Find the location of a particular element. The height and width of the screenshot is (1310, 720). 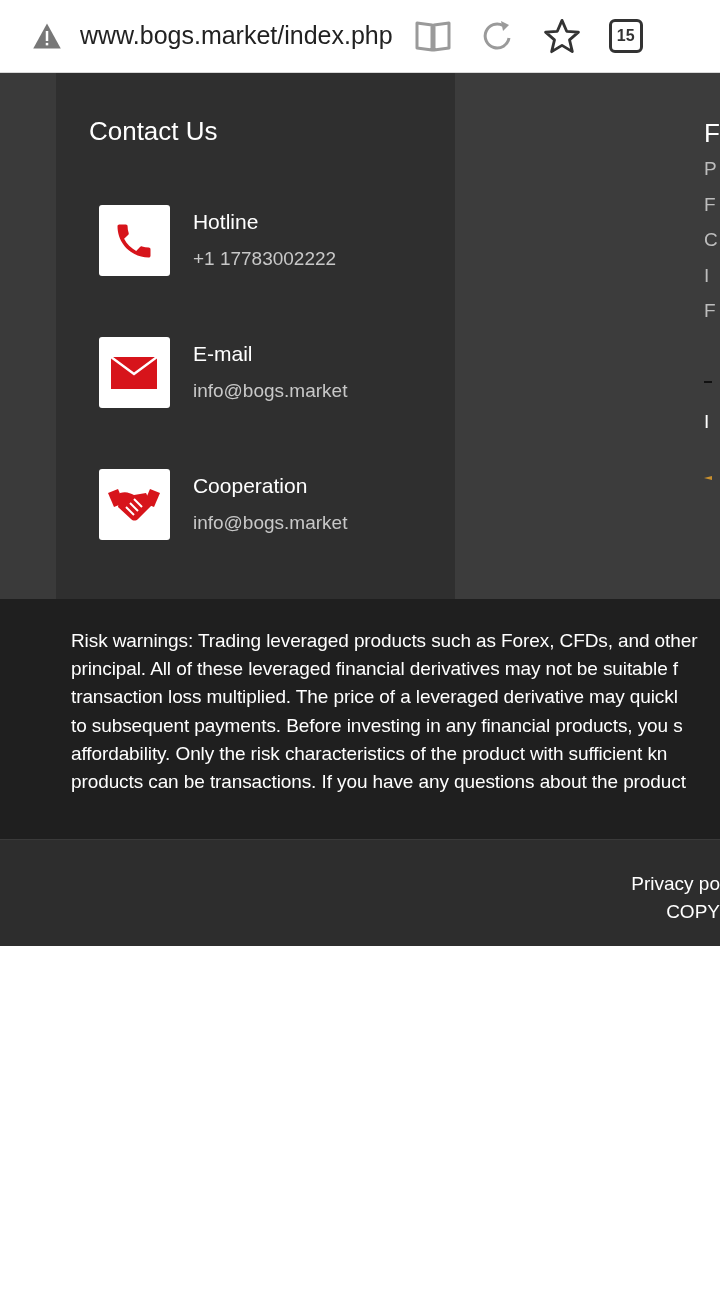

risk-warning-line: to subsequent payments. Before investing in any financial products, you s is located at coordinates (377, 725).